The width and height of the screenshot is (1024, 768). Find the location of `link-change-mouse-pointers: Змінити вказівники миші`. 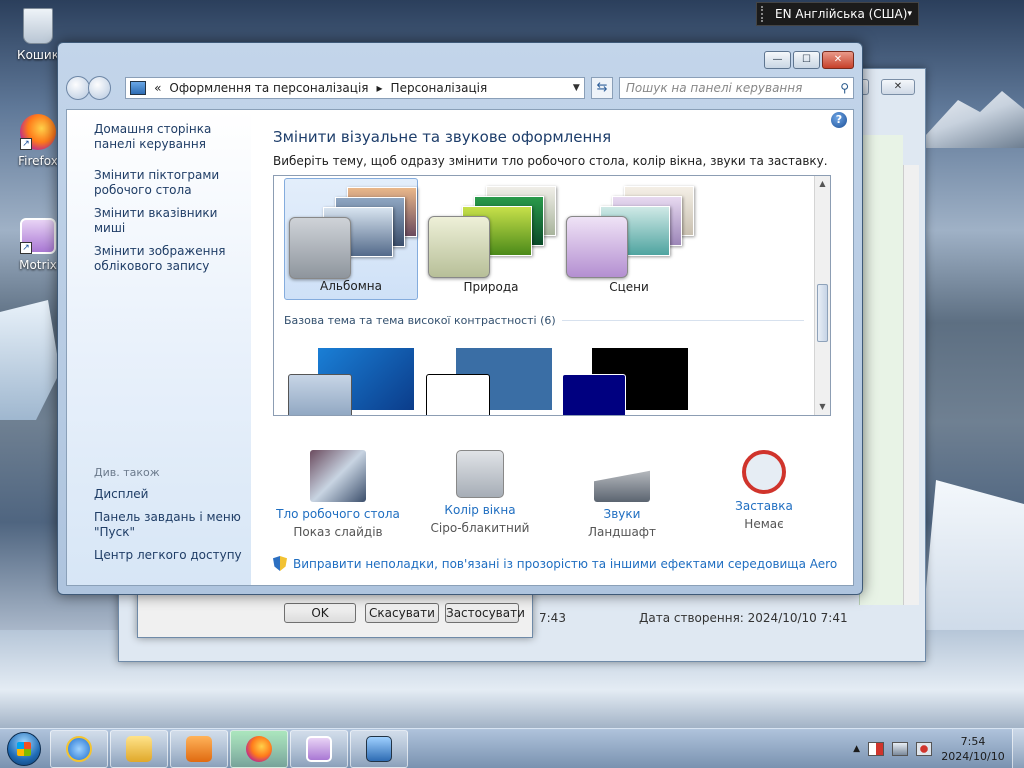

link-change-mouse-pointers: Змінити вказівники миші is located at coordinates (166, 221).